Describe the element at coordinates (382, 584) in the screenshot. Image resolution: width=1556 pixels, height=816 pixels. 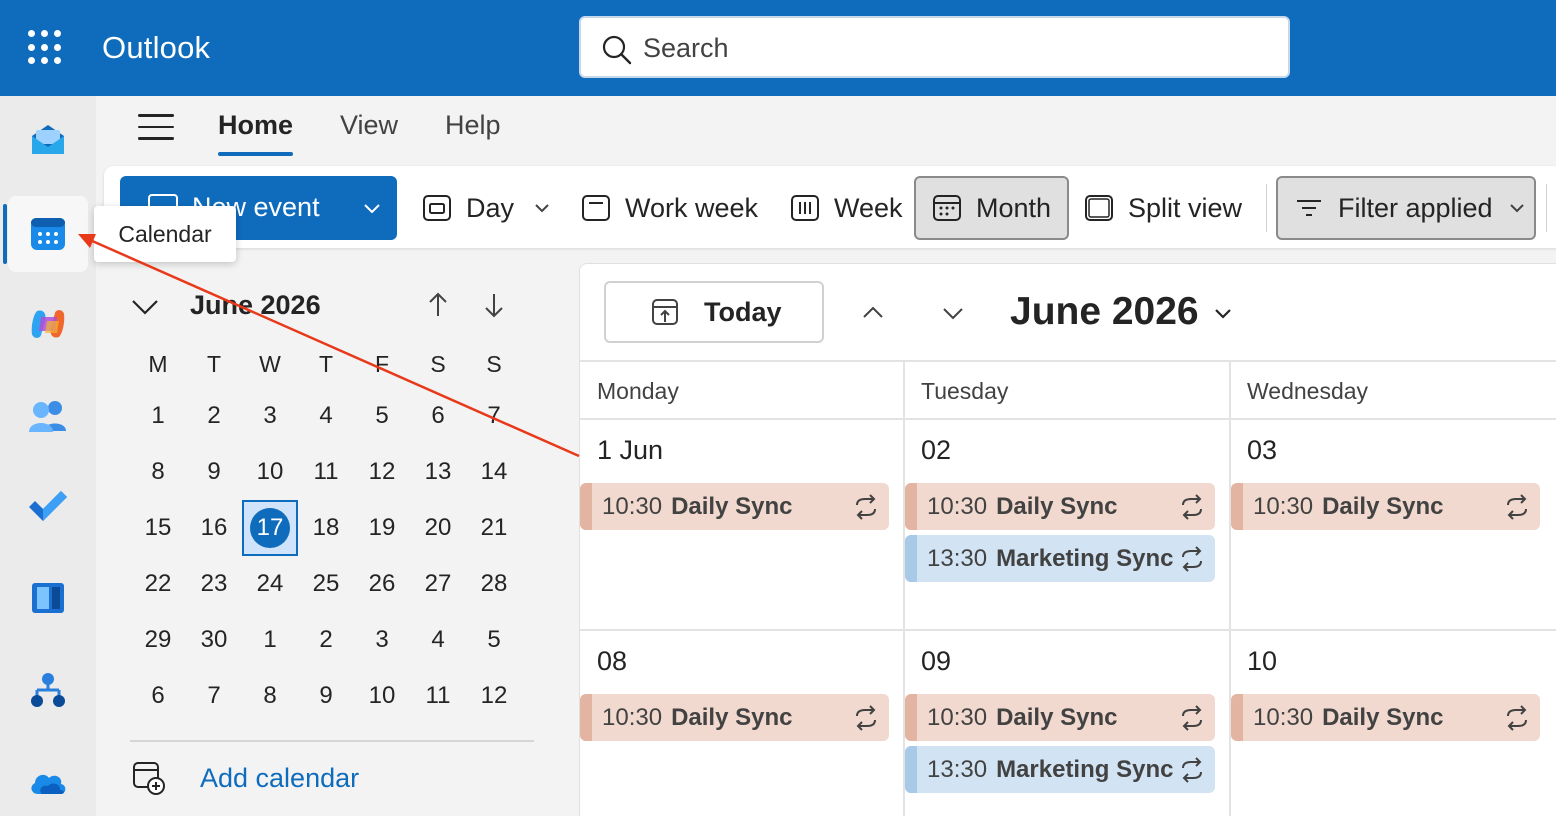
I see `mini-day: 26` at that location.